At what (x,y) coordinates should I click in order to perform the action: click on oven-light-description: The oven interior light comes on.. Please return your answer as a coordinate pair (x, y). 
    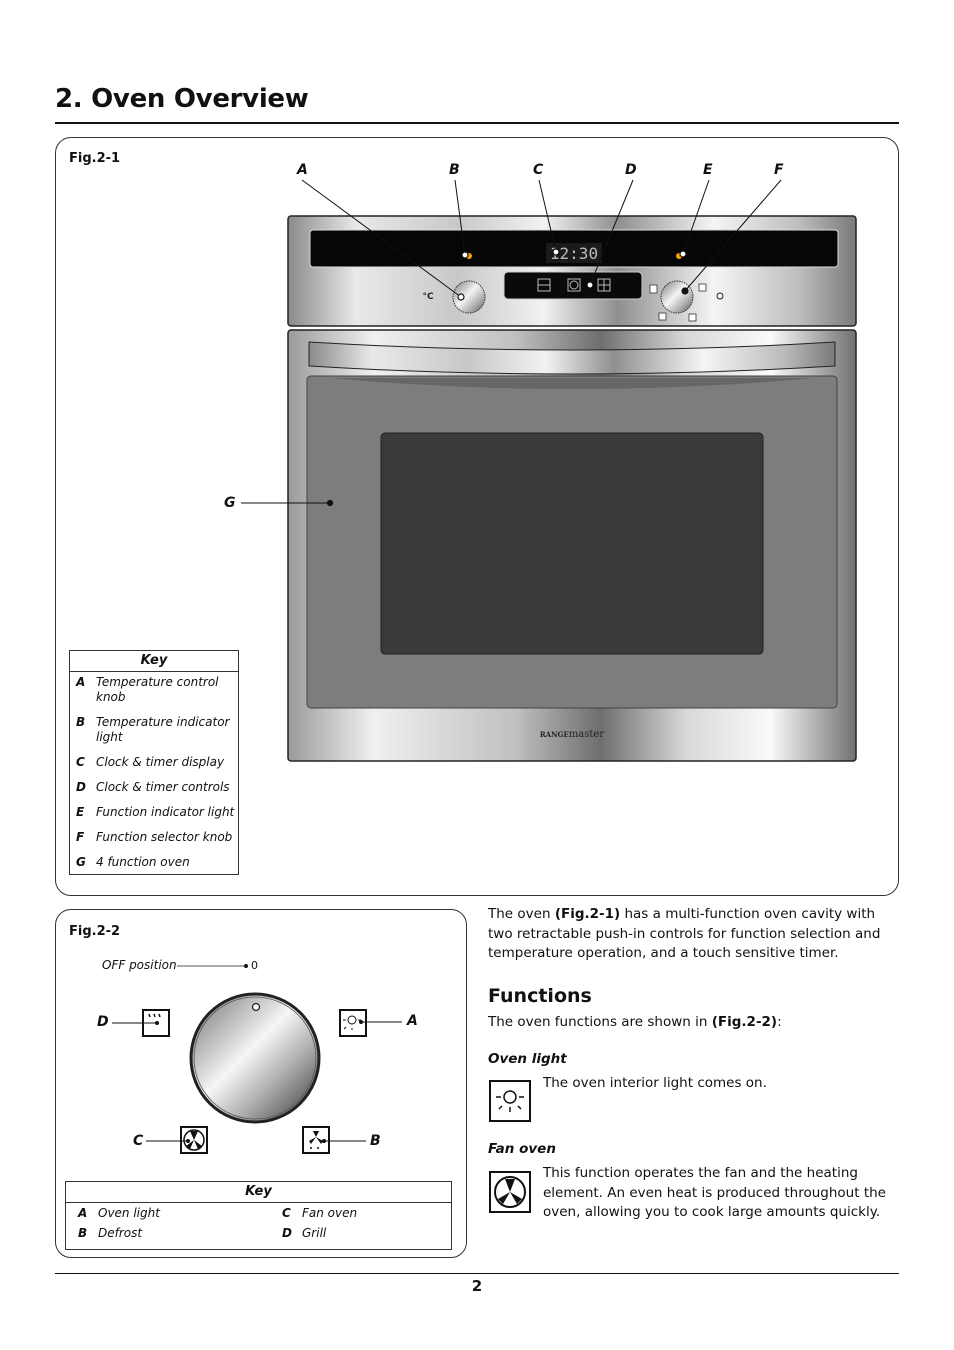
    Looking at the image, I should click on (655, 1083).